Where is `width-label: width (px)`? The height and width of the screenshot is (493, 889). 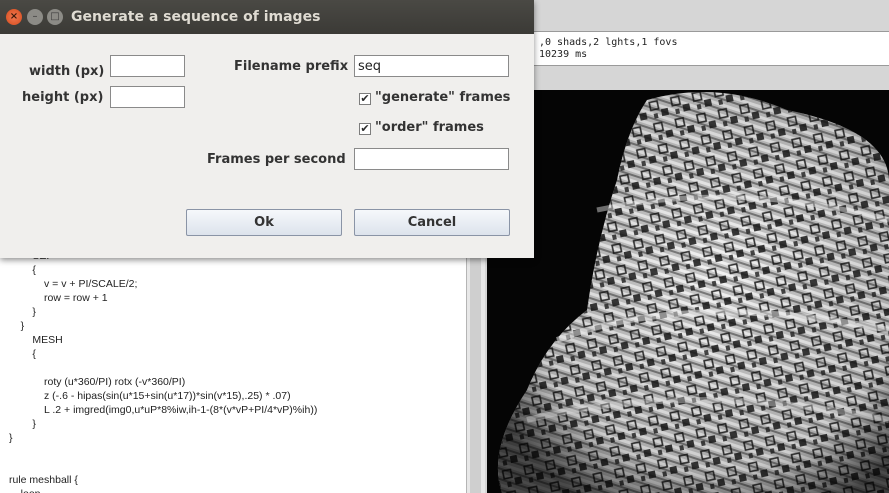
width-label: width (px) is located at coordinates (67, 71).